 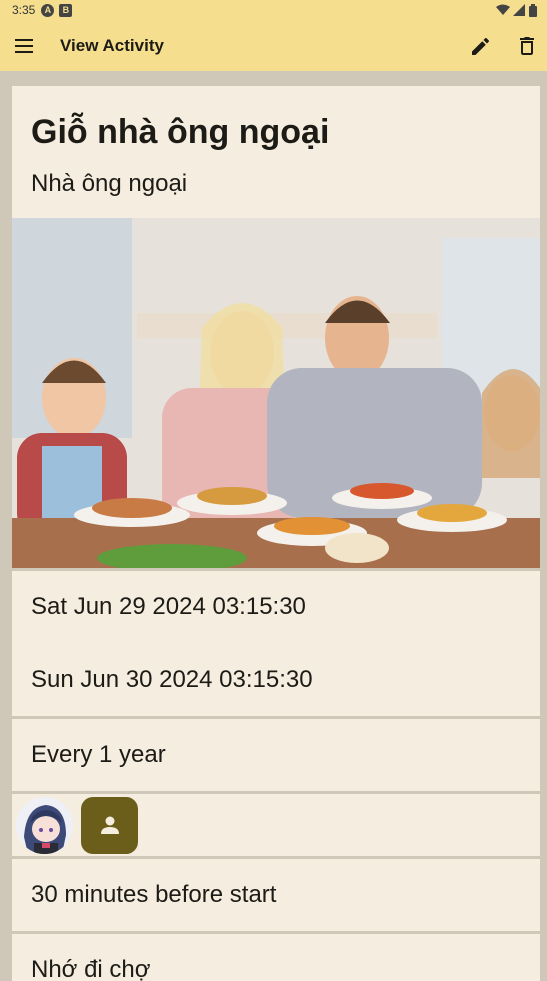 I want to click on status-time: 3:35, so click(x=24, y=10).